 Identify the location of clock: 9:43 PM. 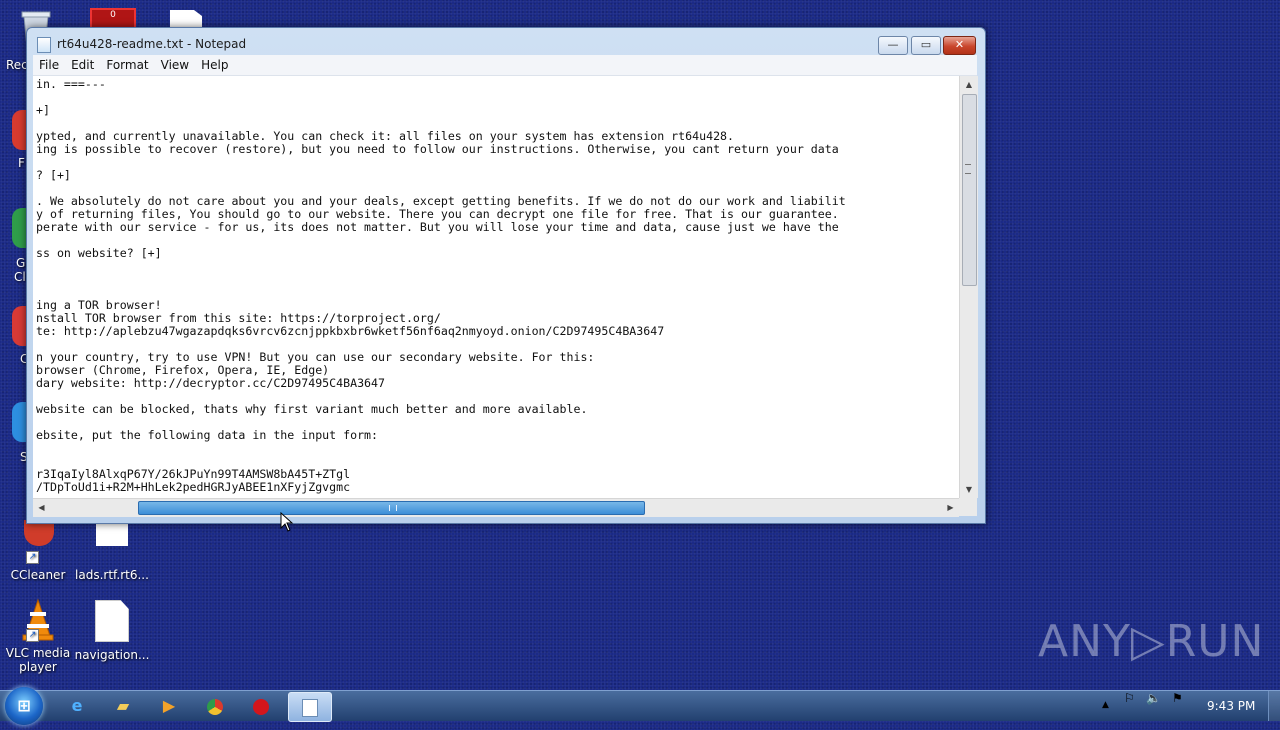
(1231, 706).